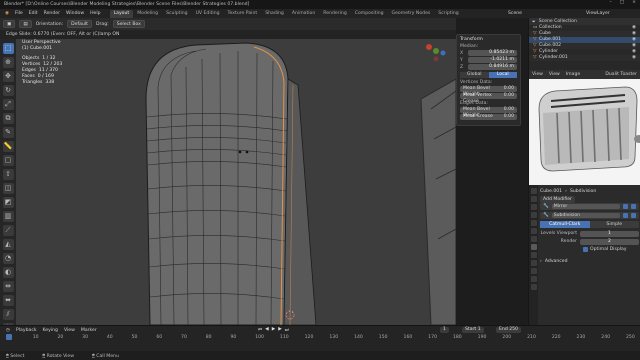 Image resolution: width=640 pixels, height=360 pixels. I want to click on minimize-button: –, so click(611, 2).